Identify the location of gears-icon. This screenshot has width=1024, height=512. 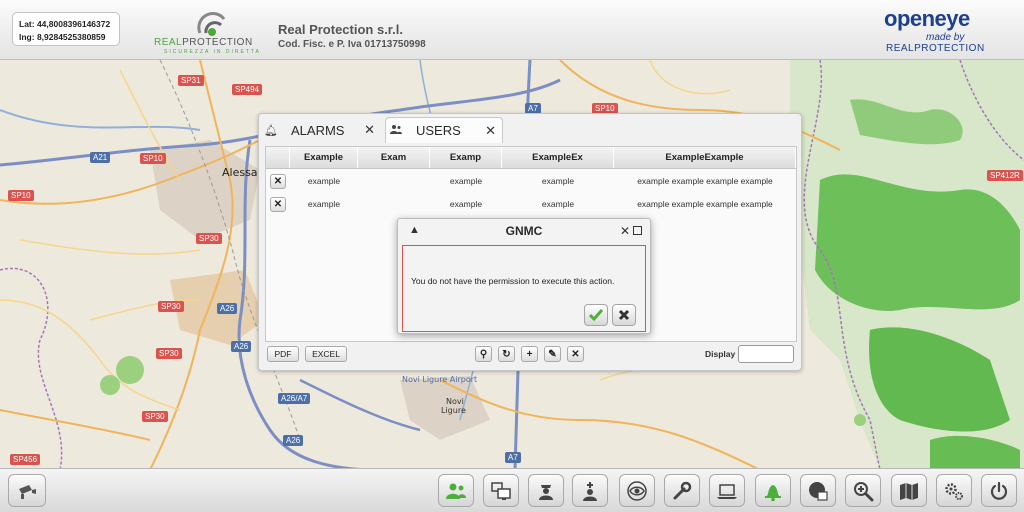
(954, 491).